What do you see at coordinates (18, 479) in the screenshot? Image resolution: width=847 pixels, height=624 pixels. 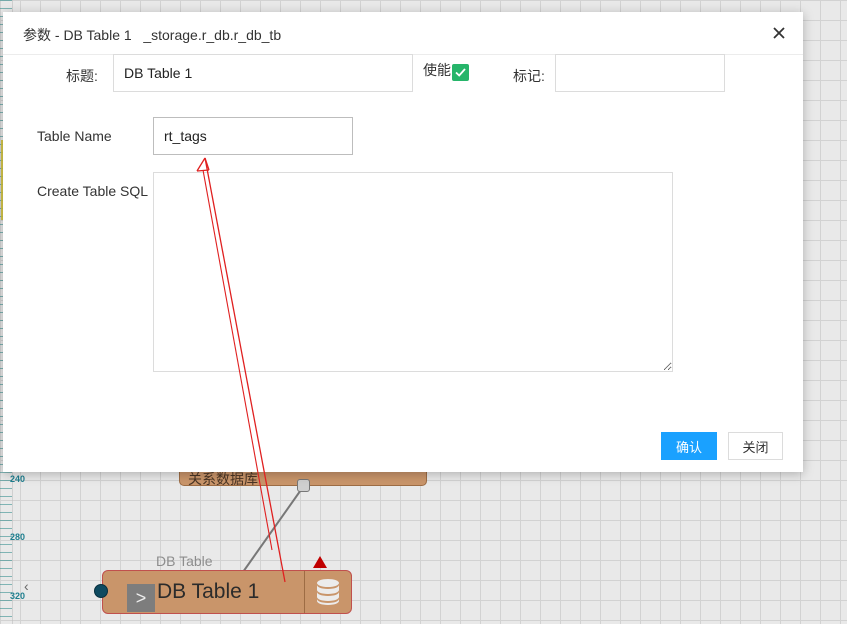 I see `ruler-label-240: 240` at bounding box center [18, 479].